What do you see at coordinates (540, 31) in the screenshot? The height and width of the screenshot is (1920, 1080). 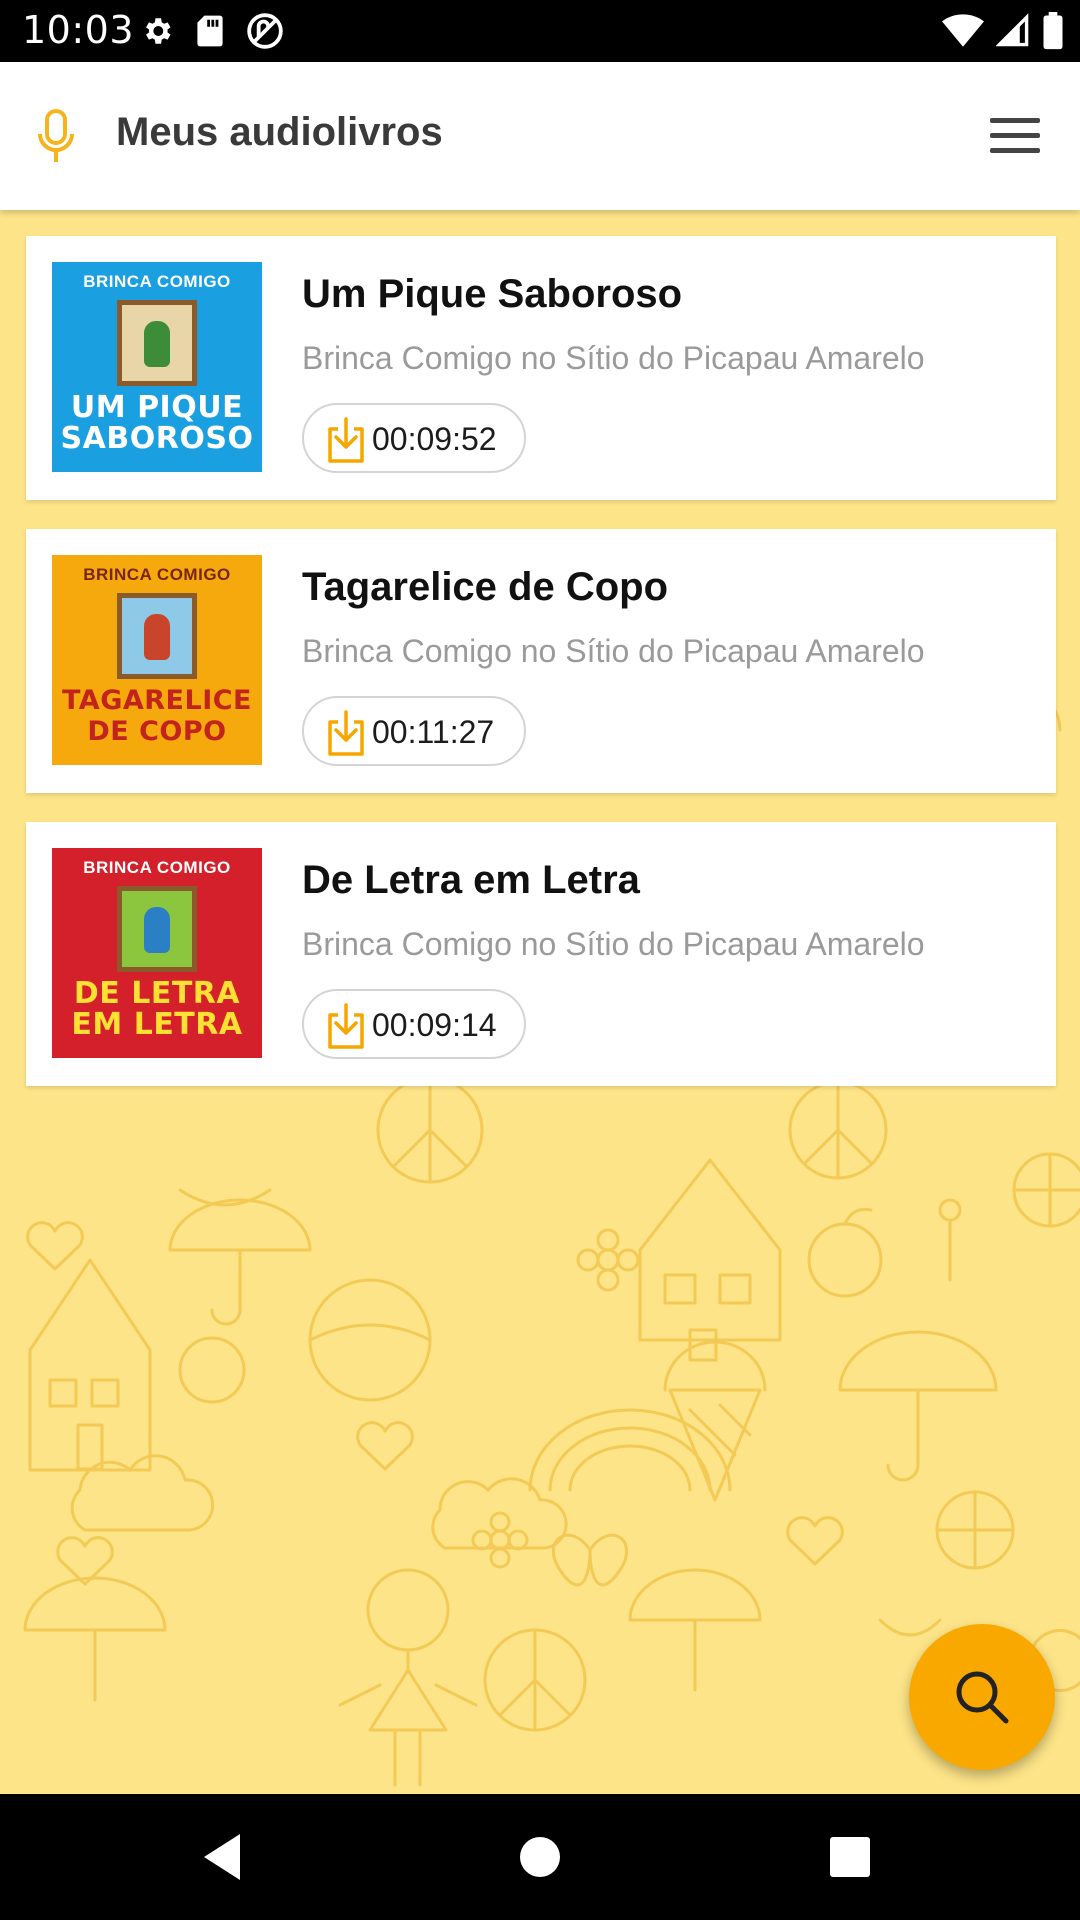 I see `status-bar: 10:03` at bounding box center [540, 31].